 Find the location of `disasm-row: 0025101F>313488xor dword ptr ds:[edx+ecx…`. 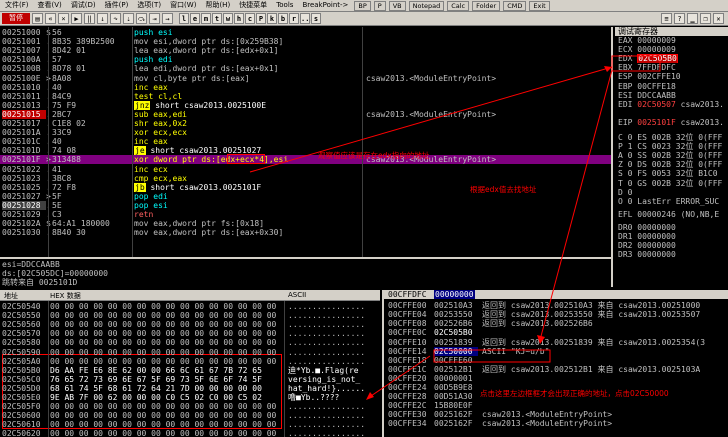

disasm-row: 0025101F>313488xor dword ptr ds:[edx+ecx… is located at coordinates (305, 160).